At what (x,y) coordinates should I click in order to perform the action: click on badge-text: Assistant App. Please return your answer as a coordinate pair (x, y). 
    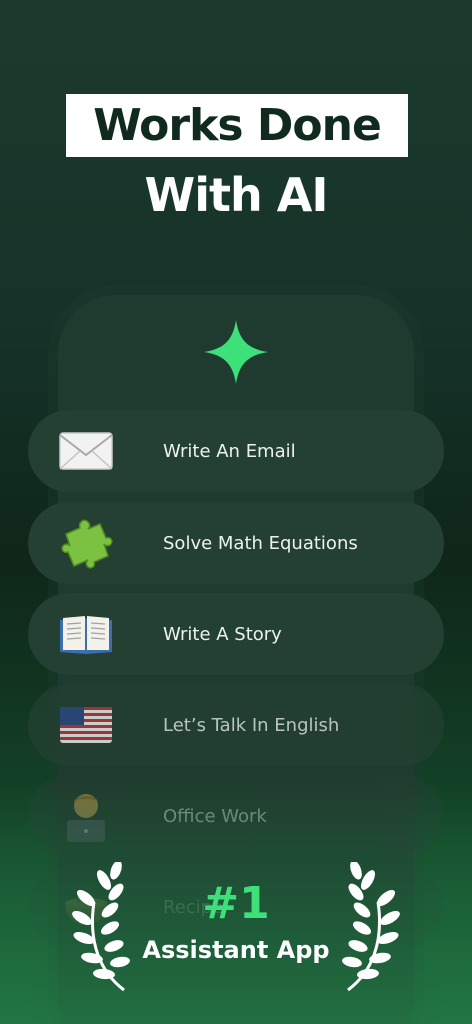
    Looking at the image, I should click on (236, 950).